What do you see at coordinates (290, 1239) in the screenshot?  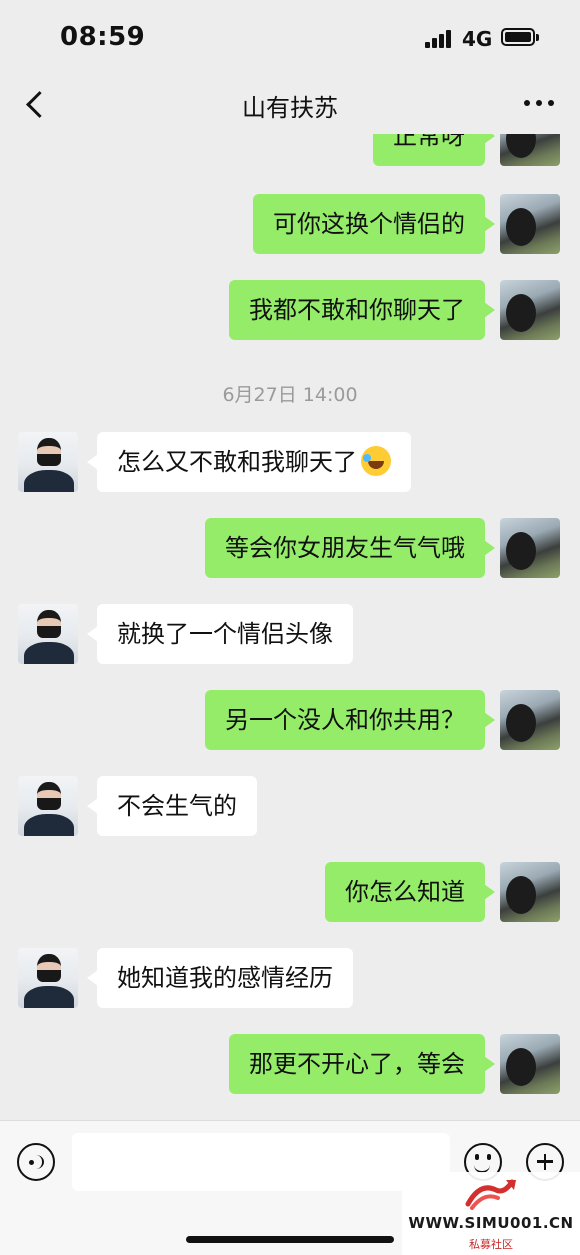 I see `home-indicator` at bounding box center [290, 1239].